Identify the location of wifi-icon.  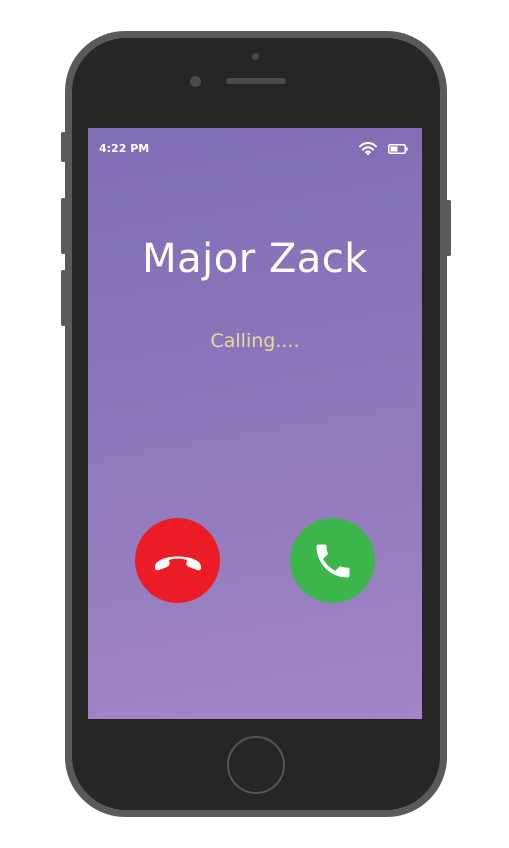
(368, 148).